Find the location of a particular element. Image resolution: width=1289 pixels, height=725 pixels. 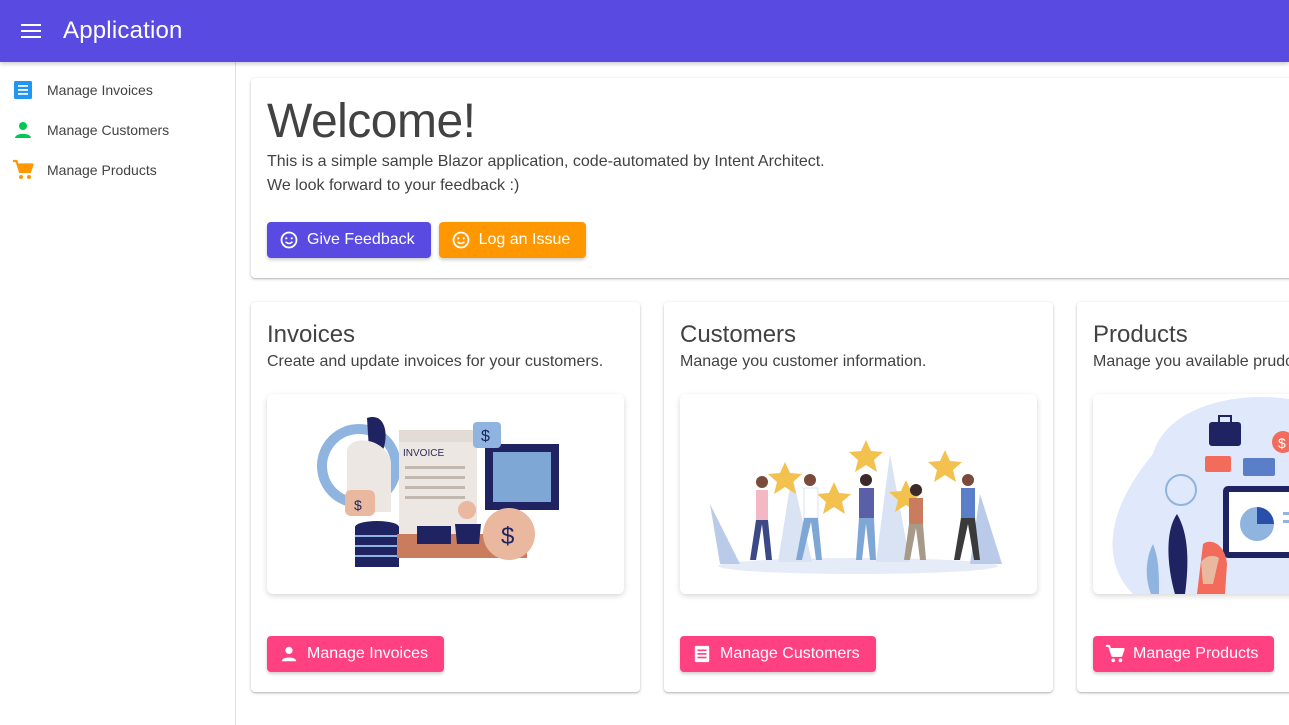

menu-button is located at coordinates (31, 31).